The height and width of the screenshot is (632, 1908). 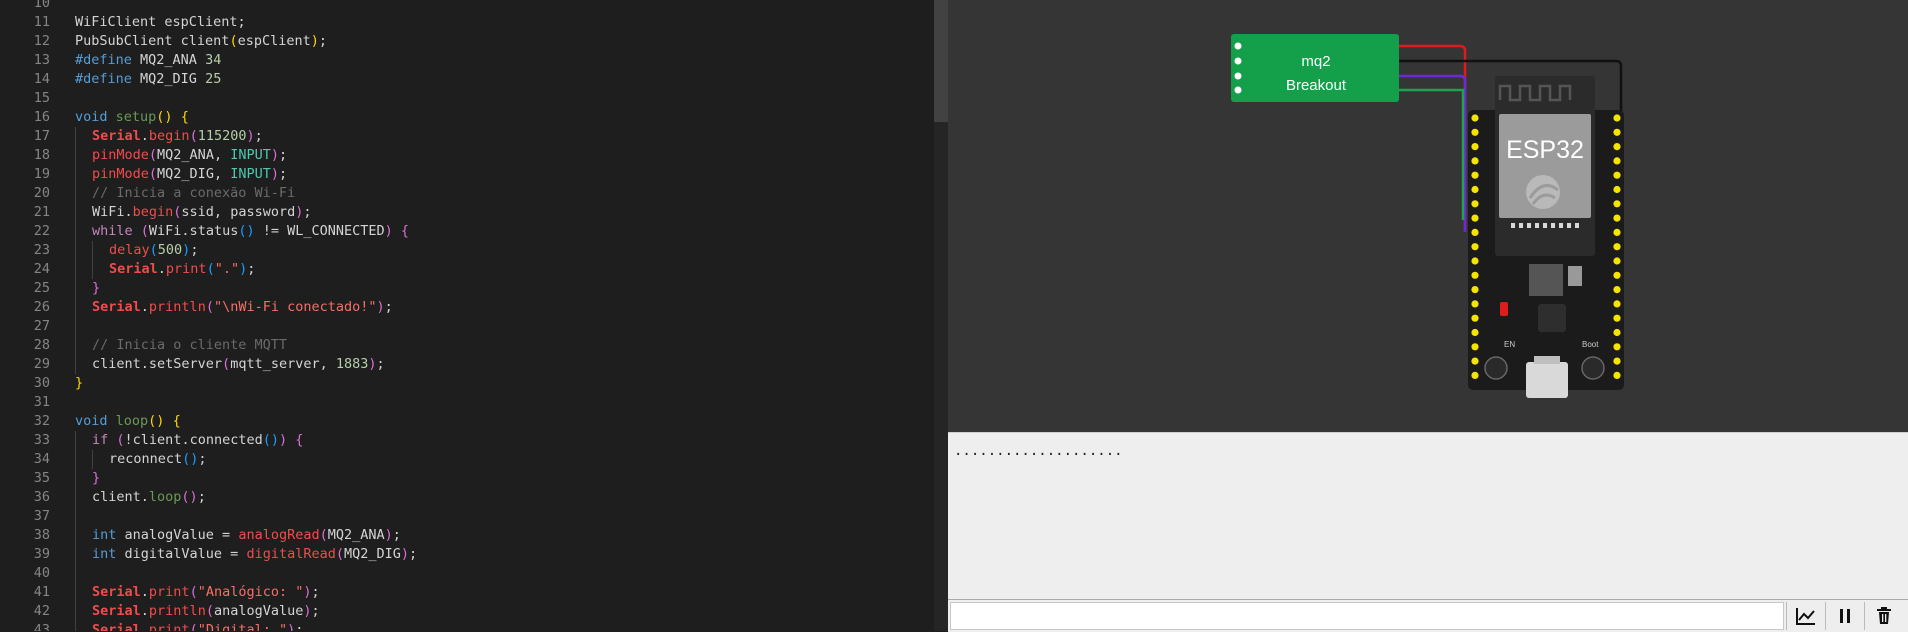 What do you see at coordinates (79, 383) in the screenshot?
I see `code-token: }` at bounding box center [79, 383].